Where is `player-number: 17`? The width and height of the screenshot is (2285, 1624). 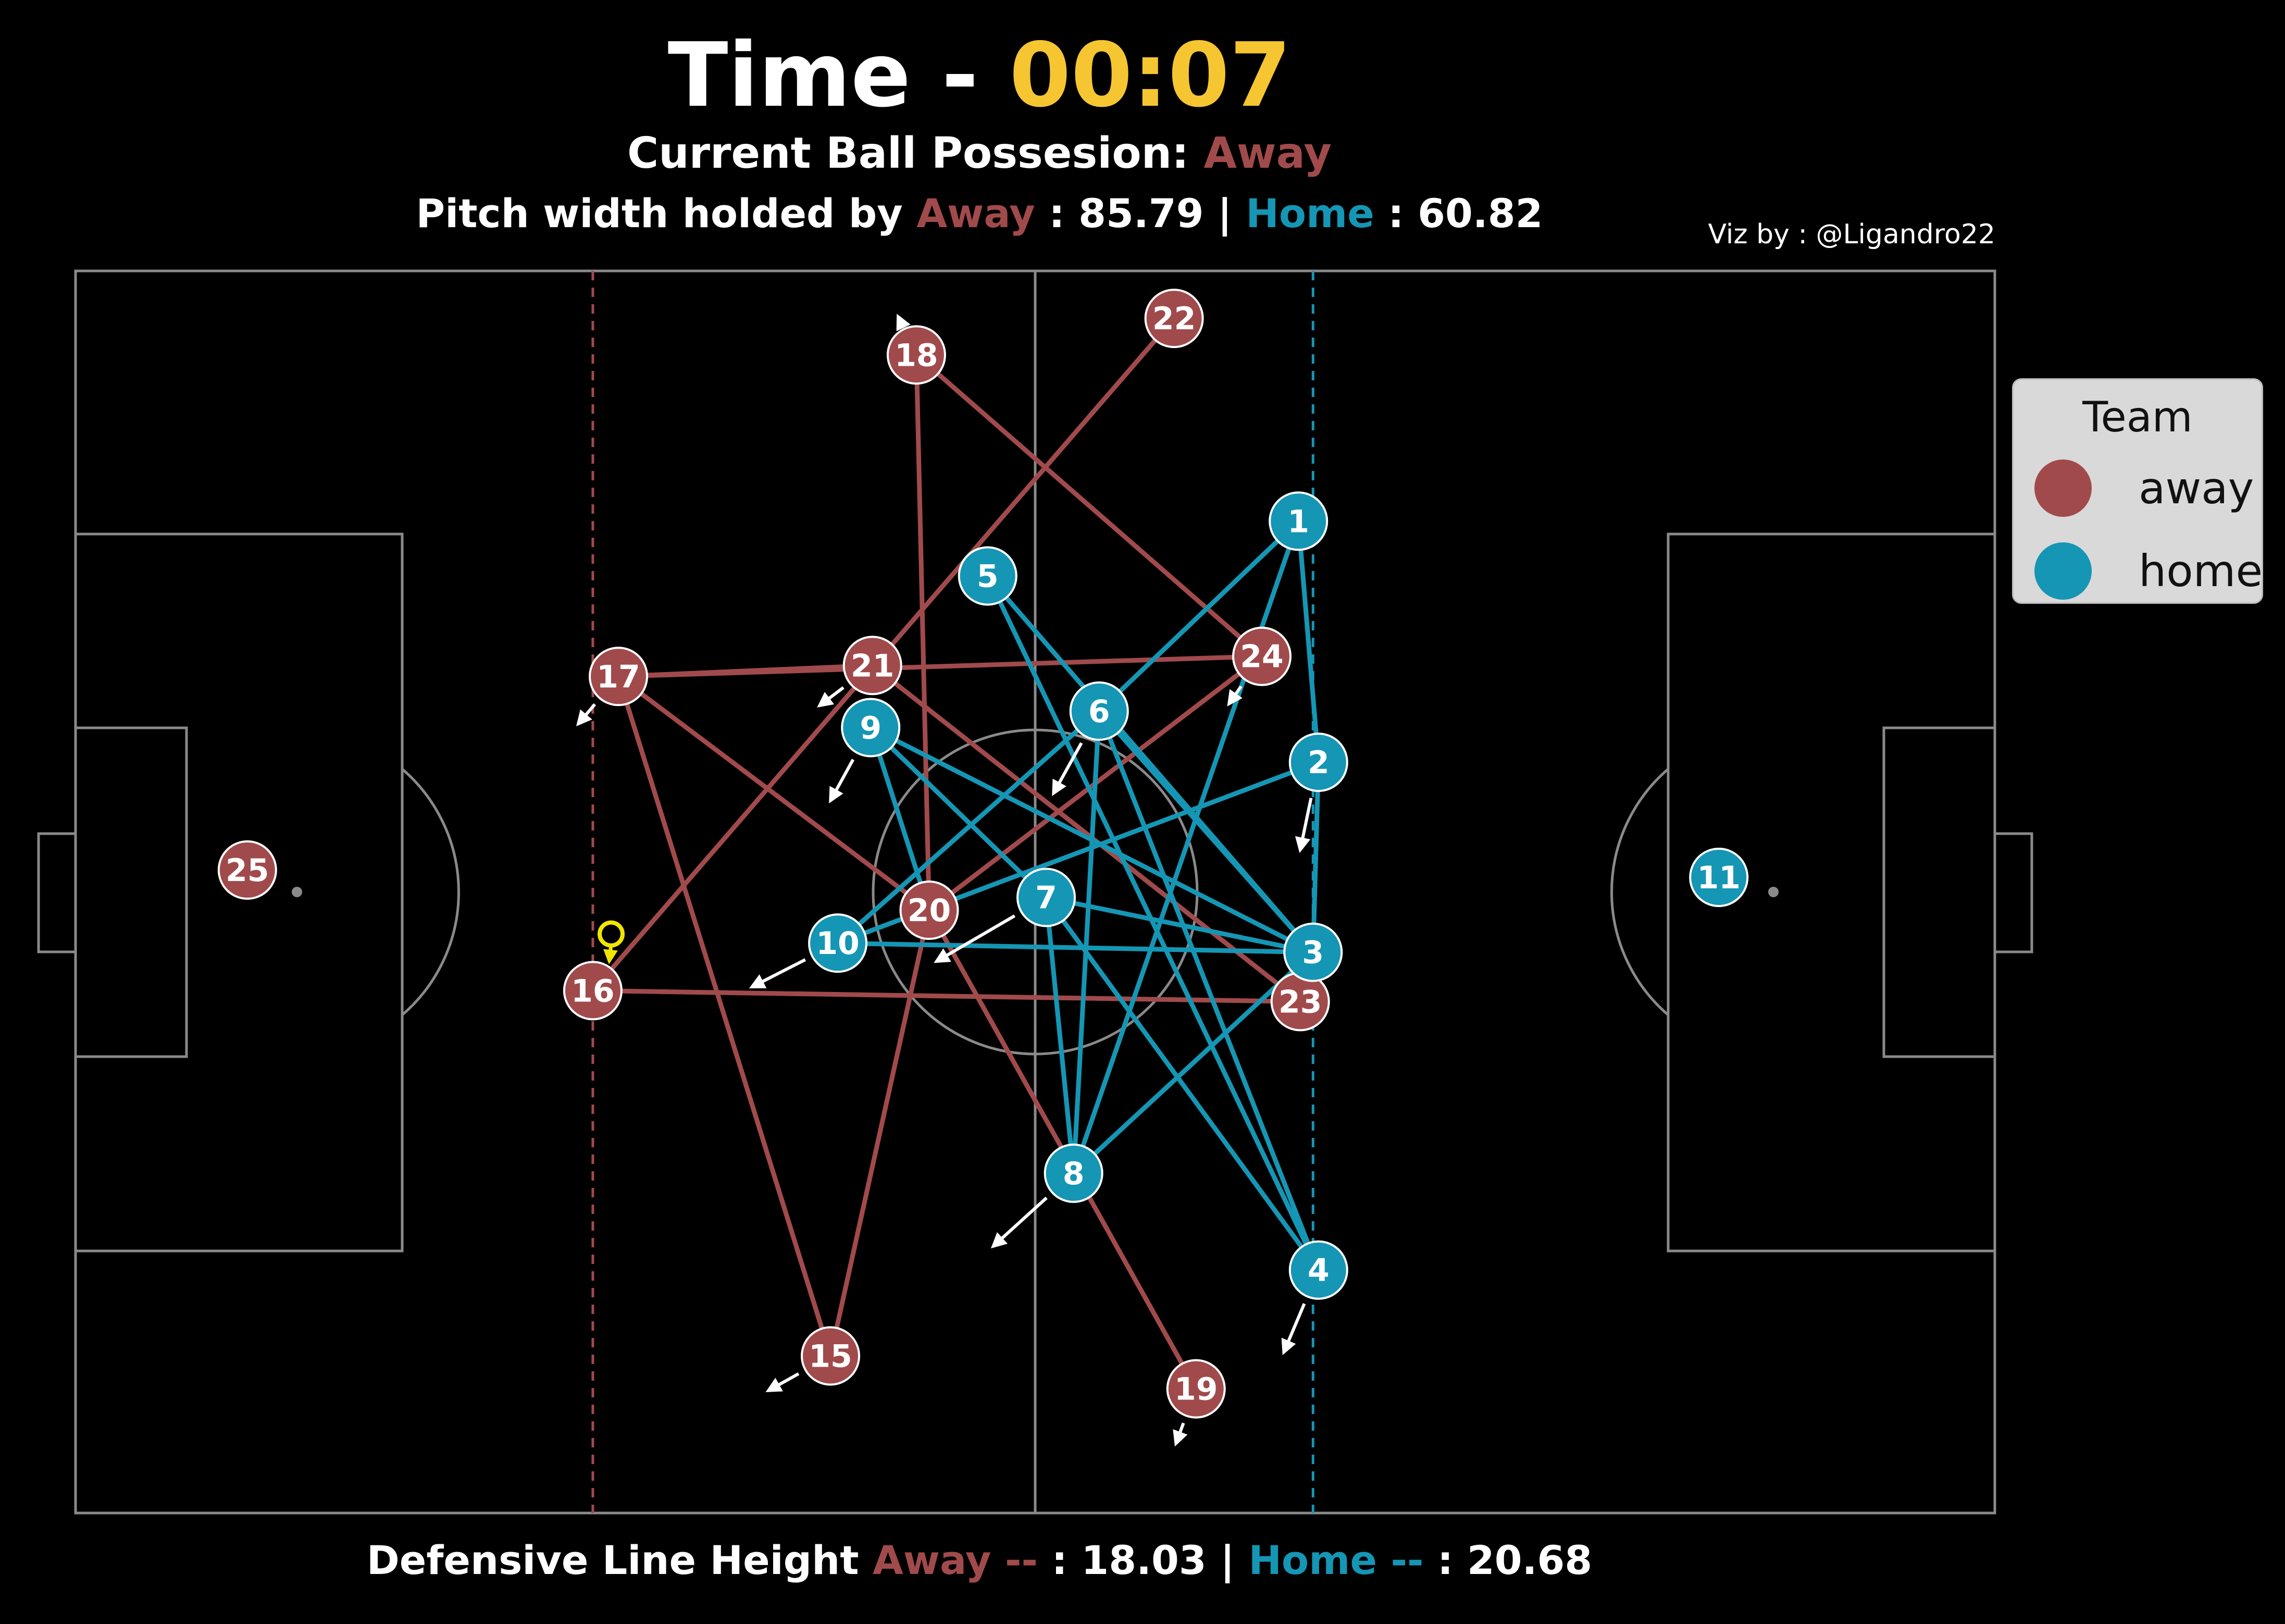
player-number: 17 is located at coordinates (618, 677).